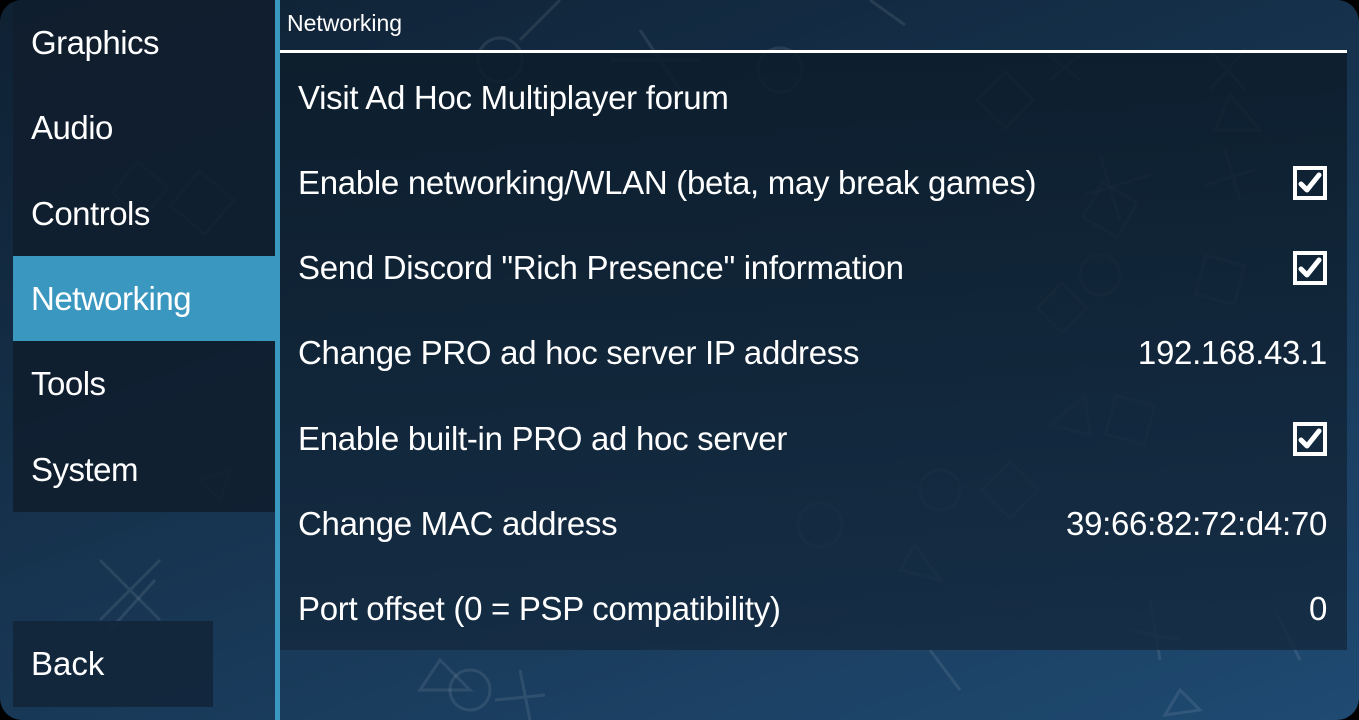 The image size is (1359, 720). I want to click on setting-adhoc-forum-link: Visit Ad Hoc Multiplayer forum, so click(813, 97).